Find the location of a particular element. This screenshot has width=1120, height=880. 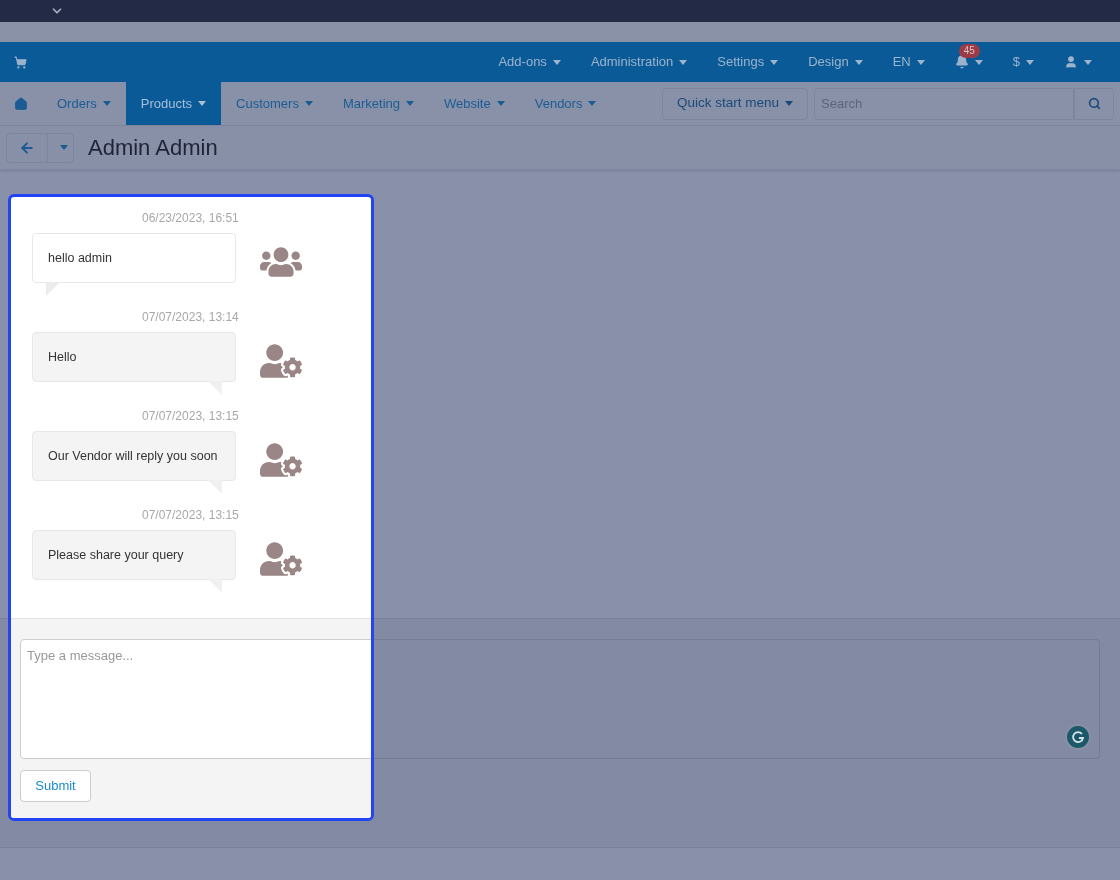

home-icon is located at coordinates (21, 103).